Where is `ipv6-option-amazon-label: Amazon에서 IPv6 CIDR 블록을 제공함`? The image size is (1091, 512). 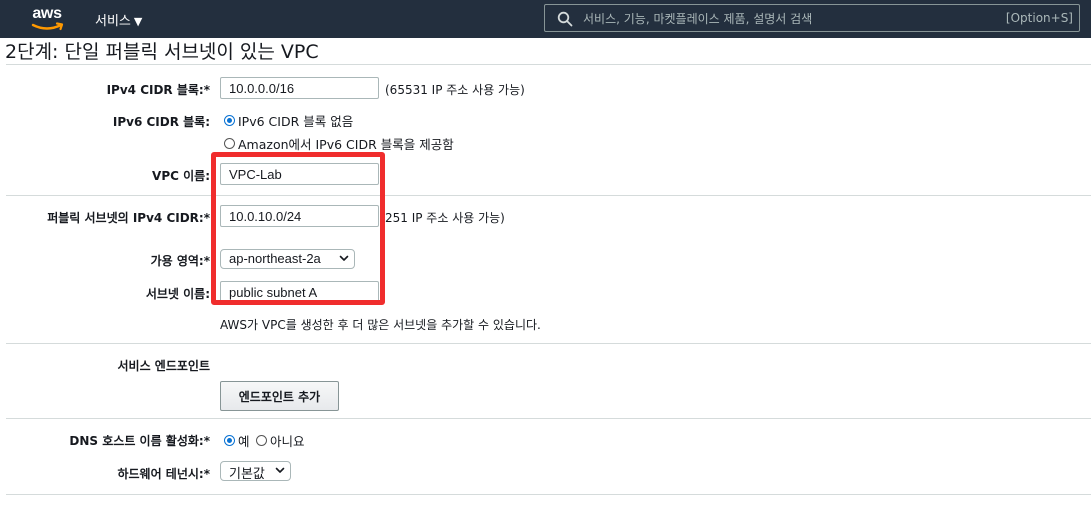 ipv6-option-amazon-label: Amazon에서 IPv6 CIDR 블록을 제공함 is located at coordinates (346, 144).